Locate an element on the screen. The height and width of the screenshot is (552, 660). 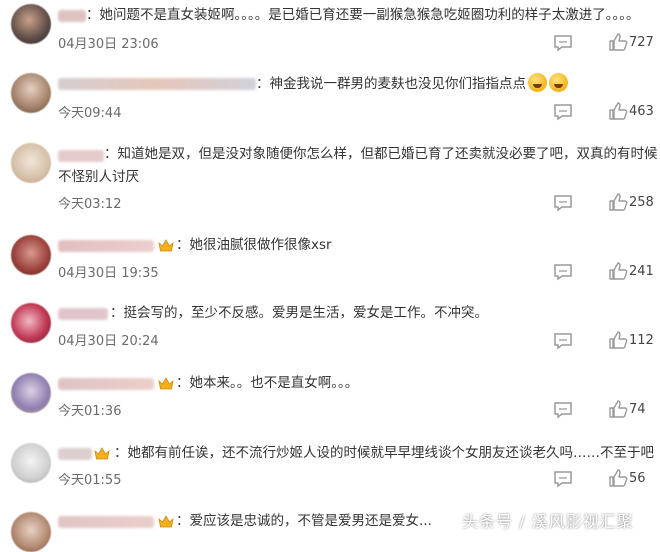
comment-time: 04月30日 20:24 is located at coordinates (108, 341).